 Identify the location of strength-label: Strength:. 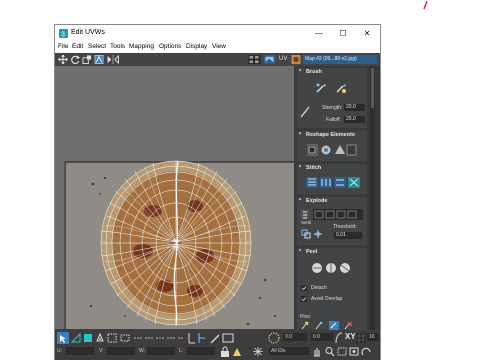
(332, 108).